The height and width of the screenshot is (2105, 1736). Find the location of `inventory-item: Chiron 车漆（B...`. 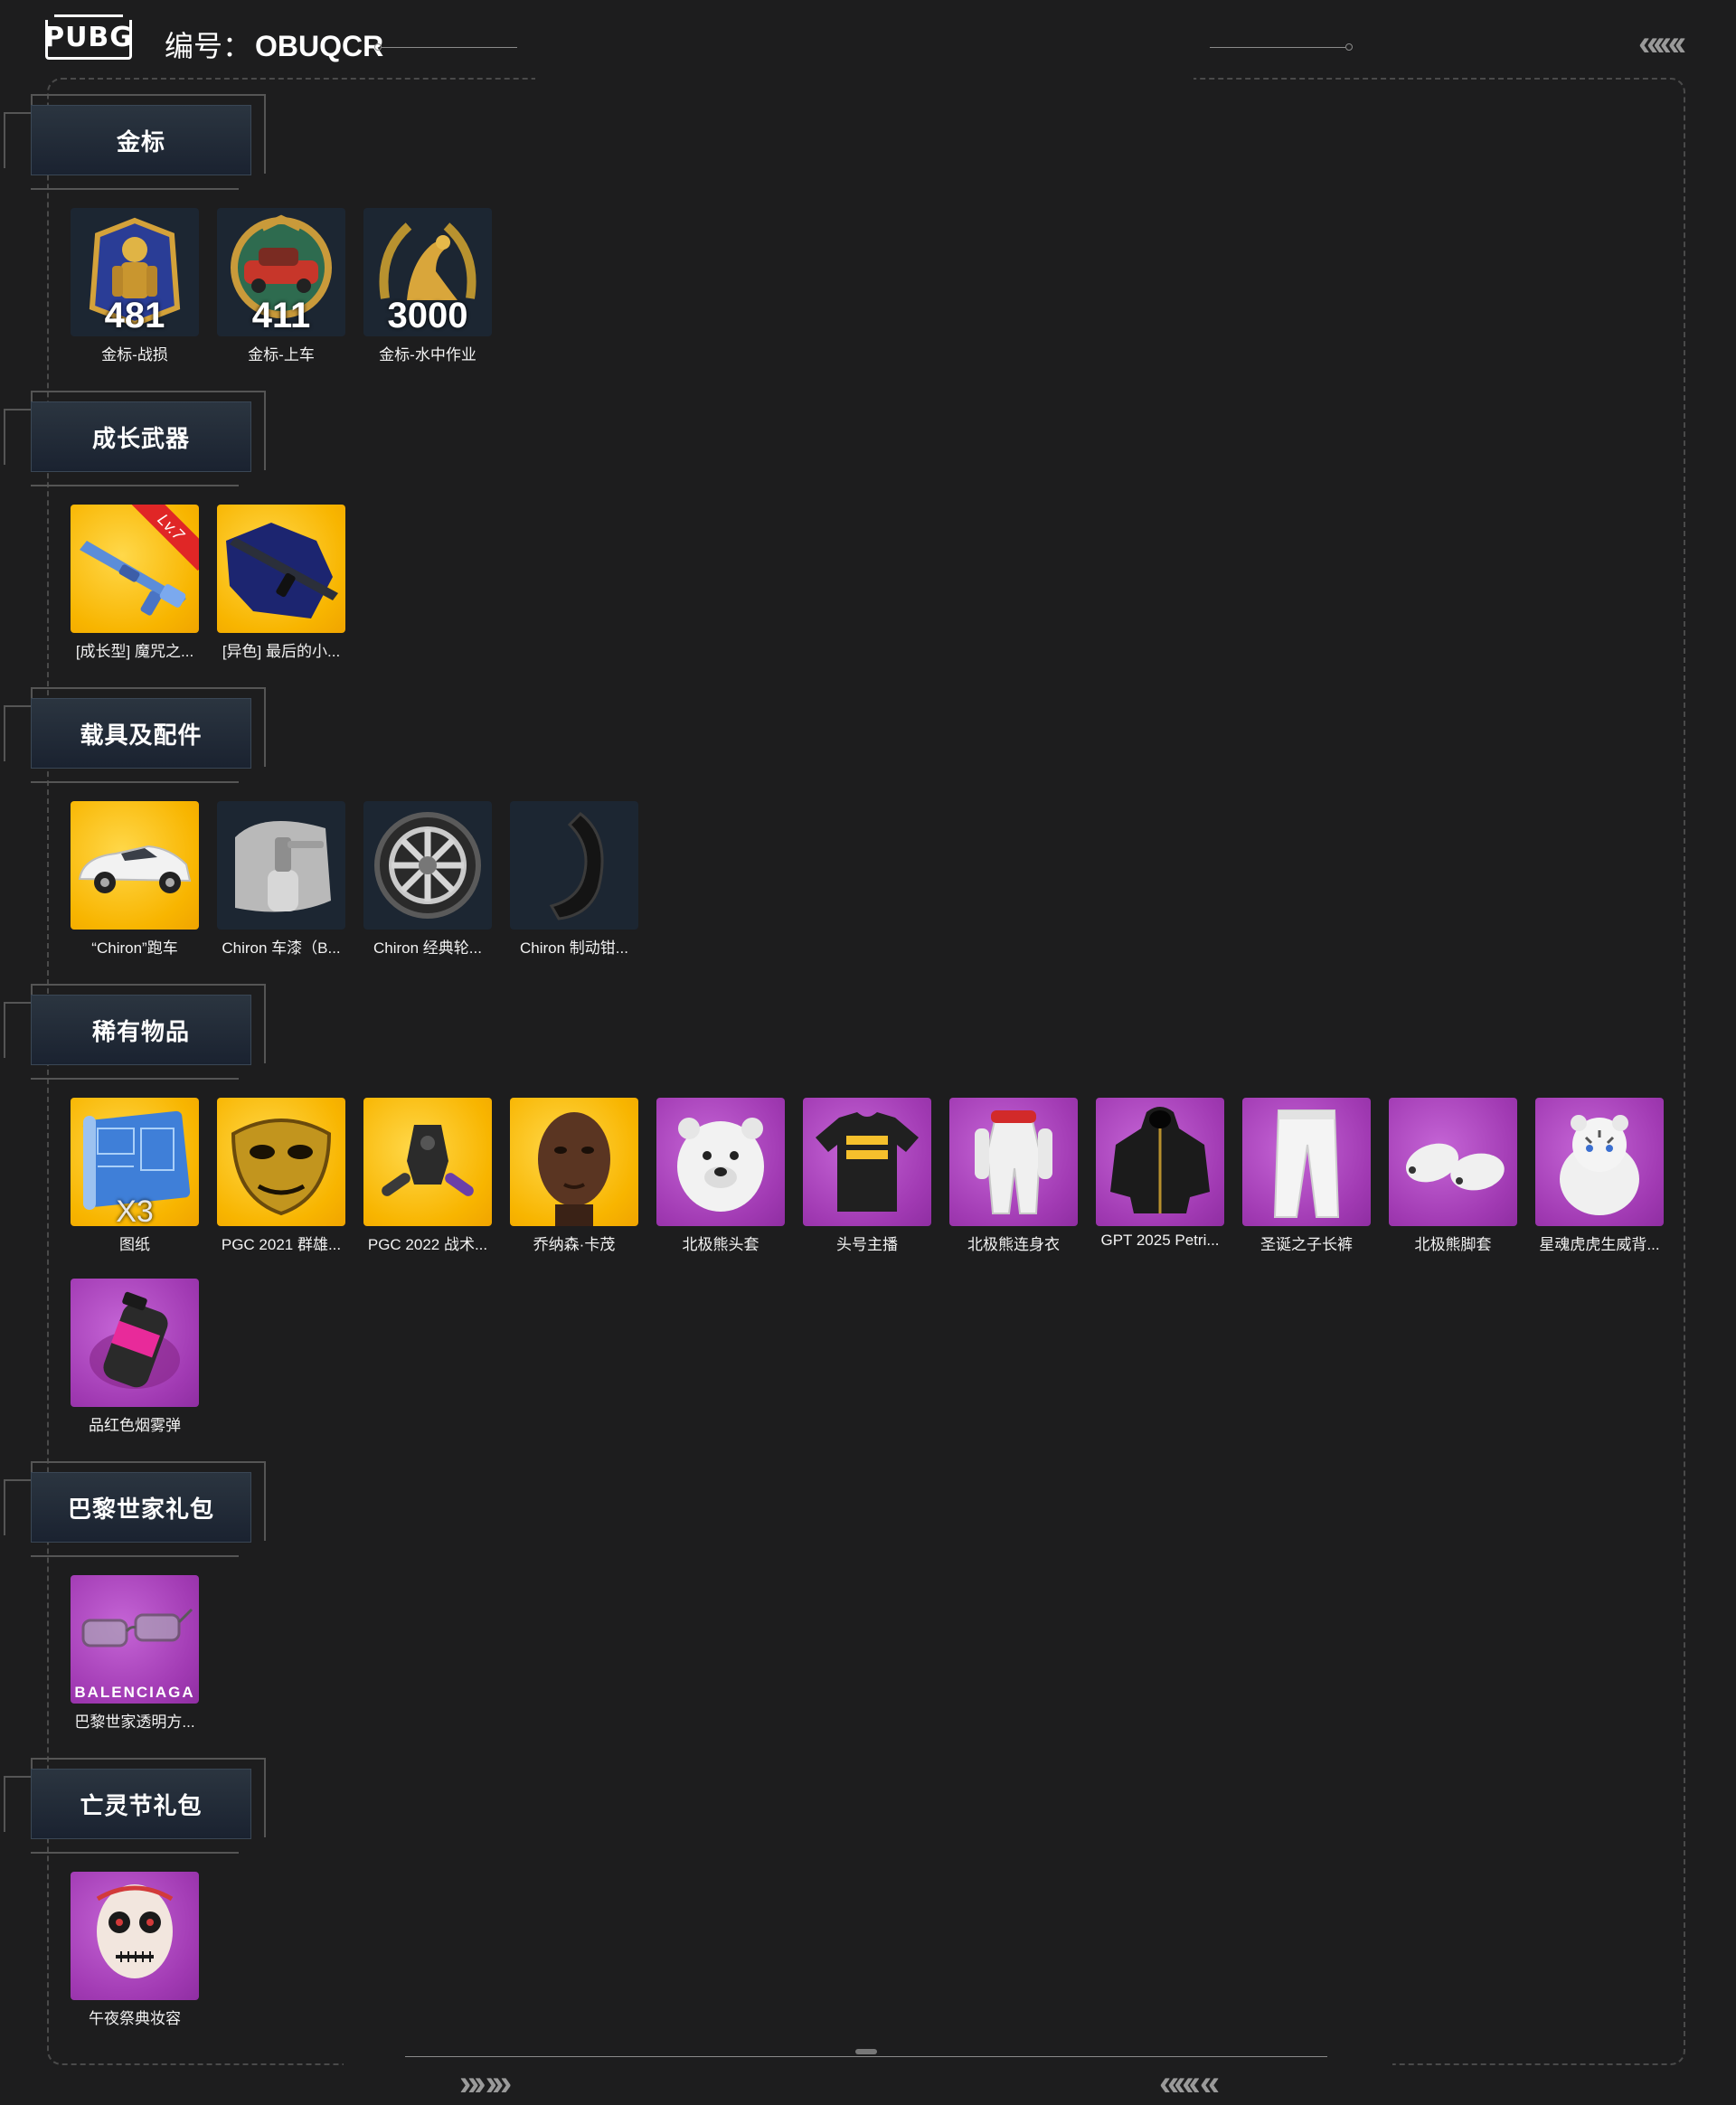

inventory-item: Chiron 车漆（B... is located at coordinates (281, 879).